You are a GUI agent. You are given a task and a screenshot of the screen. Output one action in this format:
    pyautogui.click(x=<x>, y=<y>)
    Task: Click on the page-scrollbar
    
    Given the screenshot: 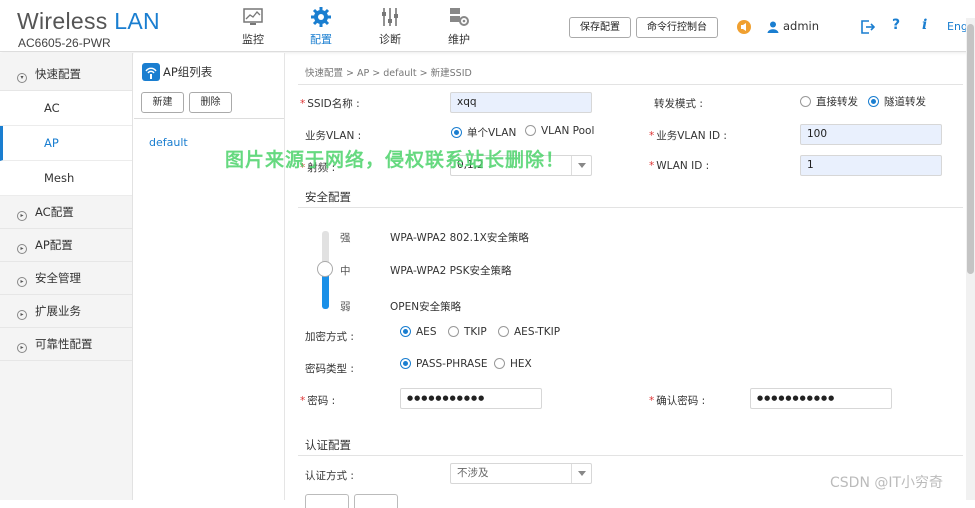 What is the action you would take?
    pyautogui.click(x=970, y=259)
    